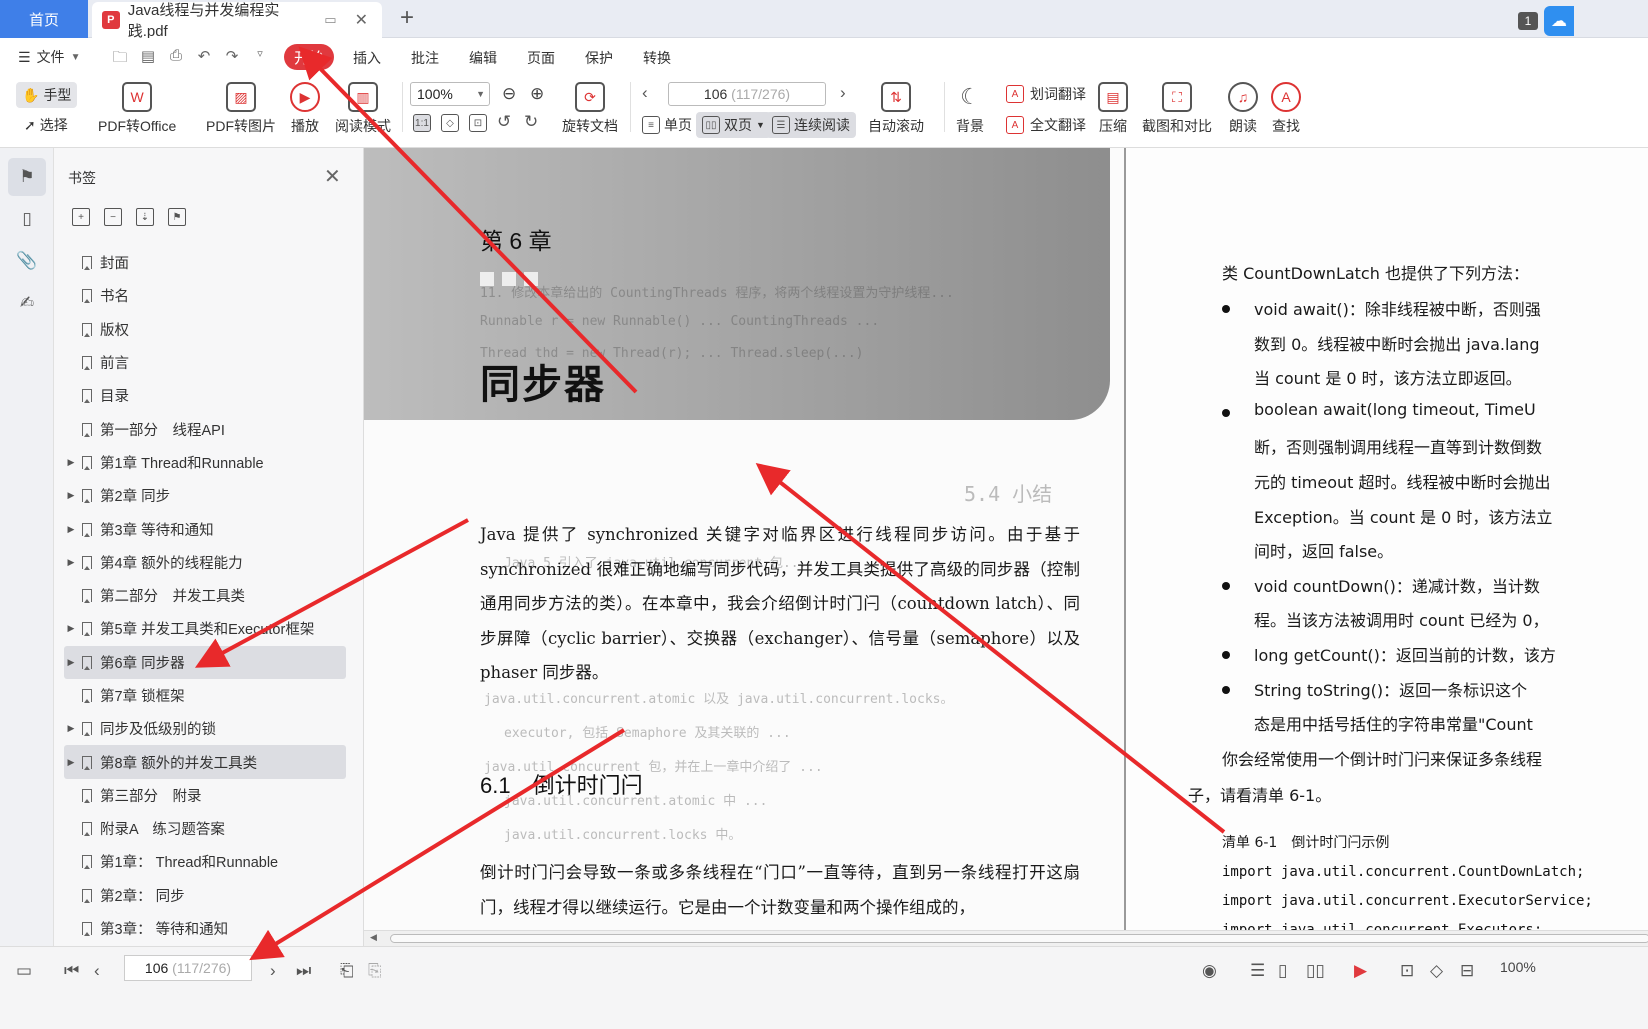 Image resolution: width=1648 pixels, height=1029 pixels. What do you see at coordinates (1528, 21) in the screenshot?
I see `window-count-badge: 1` at bounding box center [1528, 21].